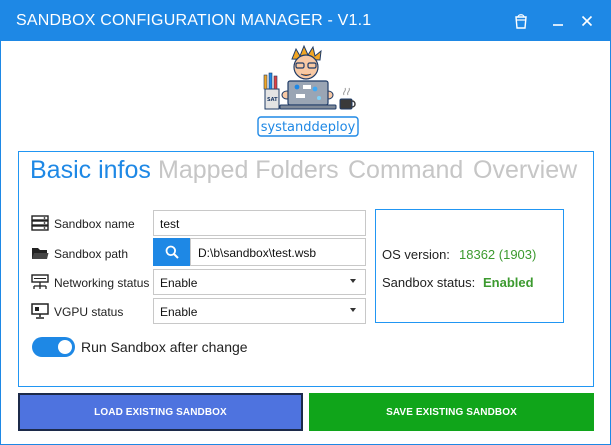 The width and height of the screenshot is (611, 445). What do you see at coordinates (91, 254) in the screenshot?
I see `sandbox-path-label: Sandbox path` at bounding box center [91, 254].